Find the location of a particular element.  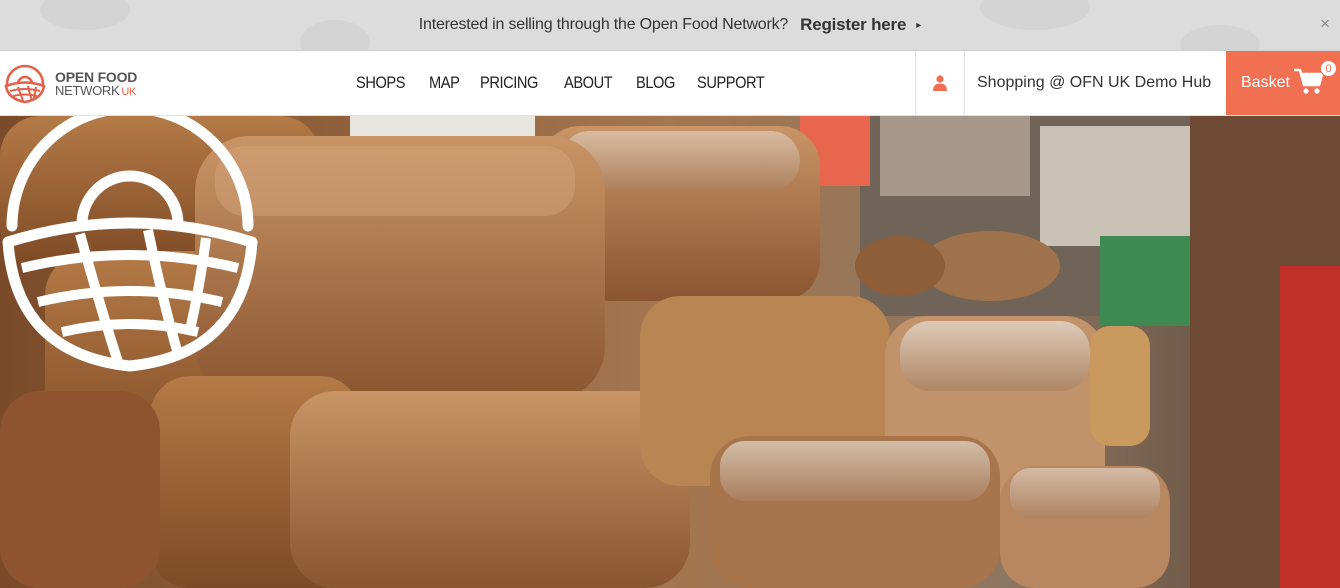

basket-label: Basket is located at coordinates (1265, 82).